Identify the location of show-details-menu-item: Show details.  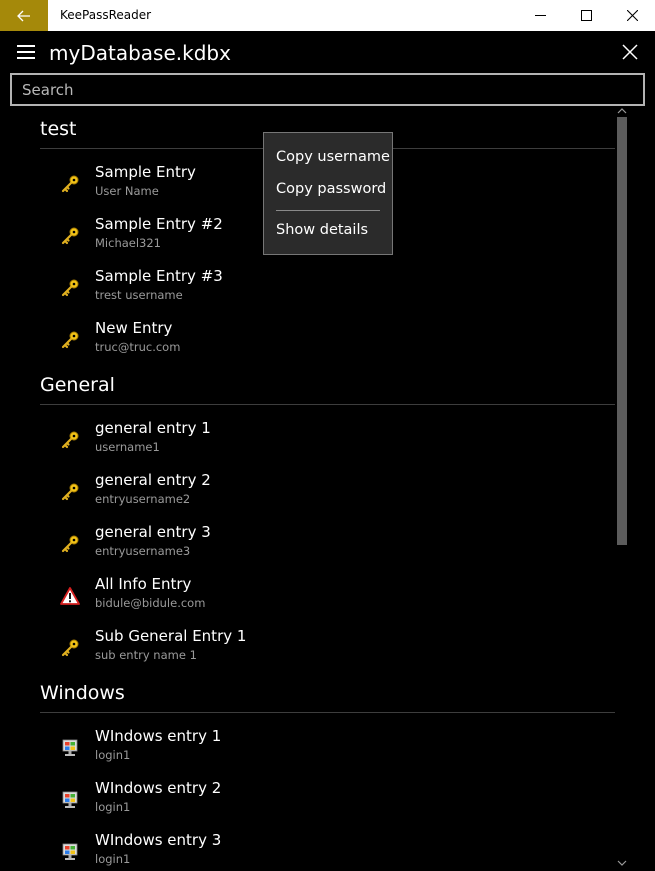
(322, 230).